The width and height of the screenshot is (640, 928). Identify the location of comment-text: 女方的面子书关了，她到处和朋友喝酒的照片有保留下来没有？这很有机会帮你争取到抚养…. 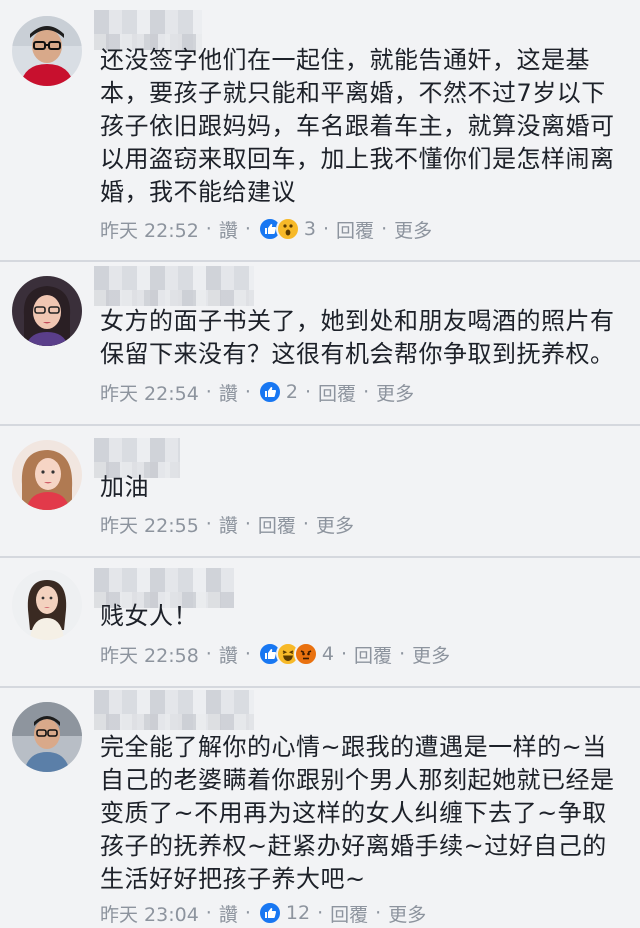
(357, 337).